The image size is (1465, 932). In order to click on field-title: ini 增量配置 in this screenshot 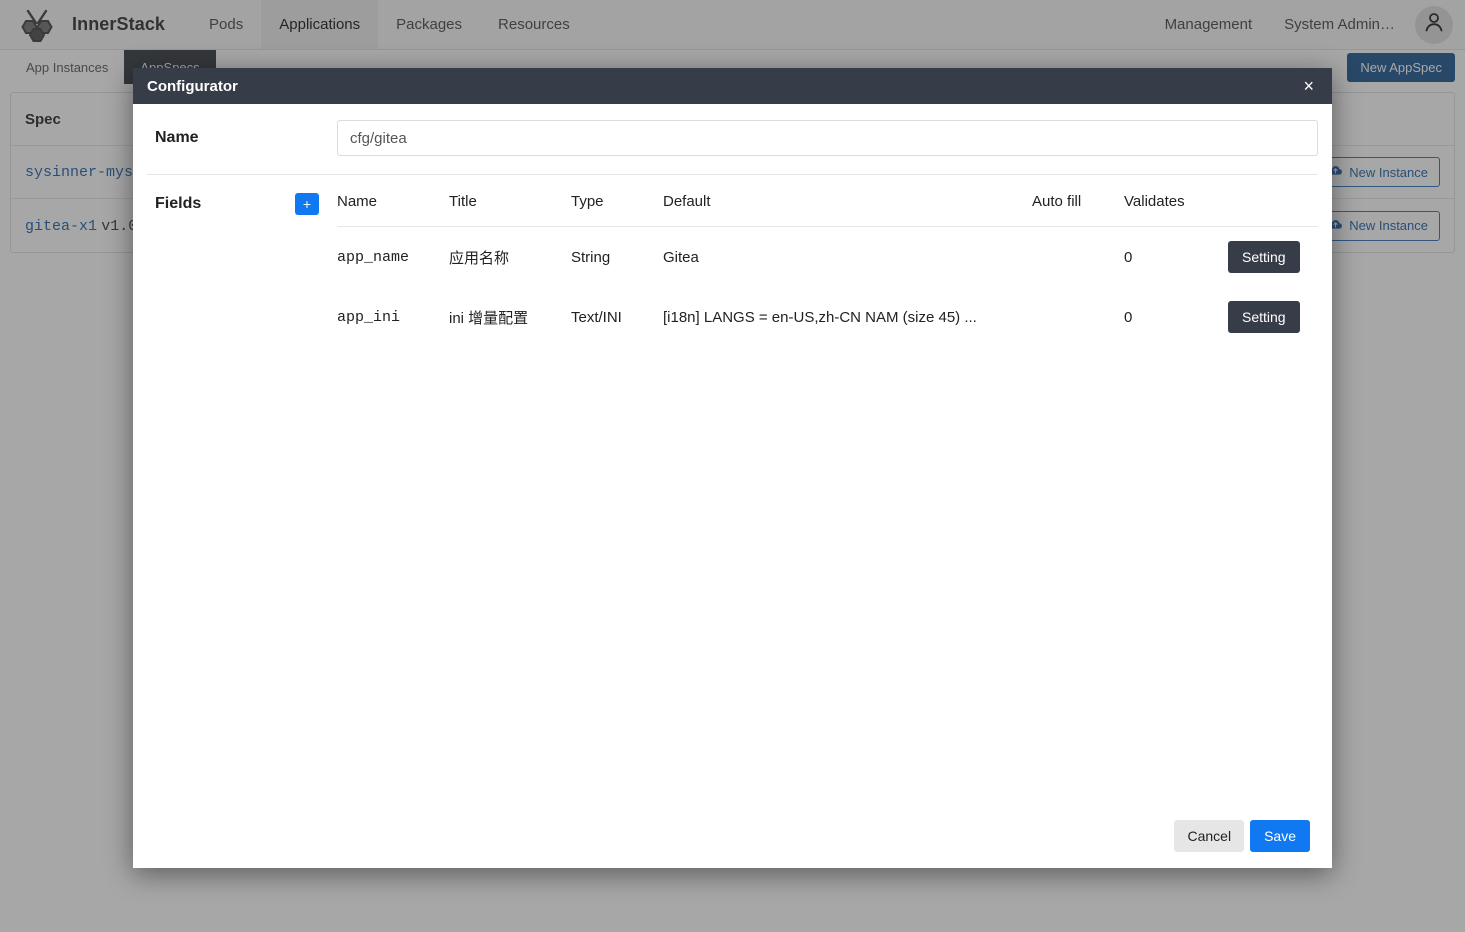, I will do `click(489, 318)`.